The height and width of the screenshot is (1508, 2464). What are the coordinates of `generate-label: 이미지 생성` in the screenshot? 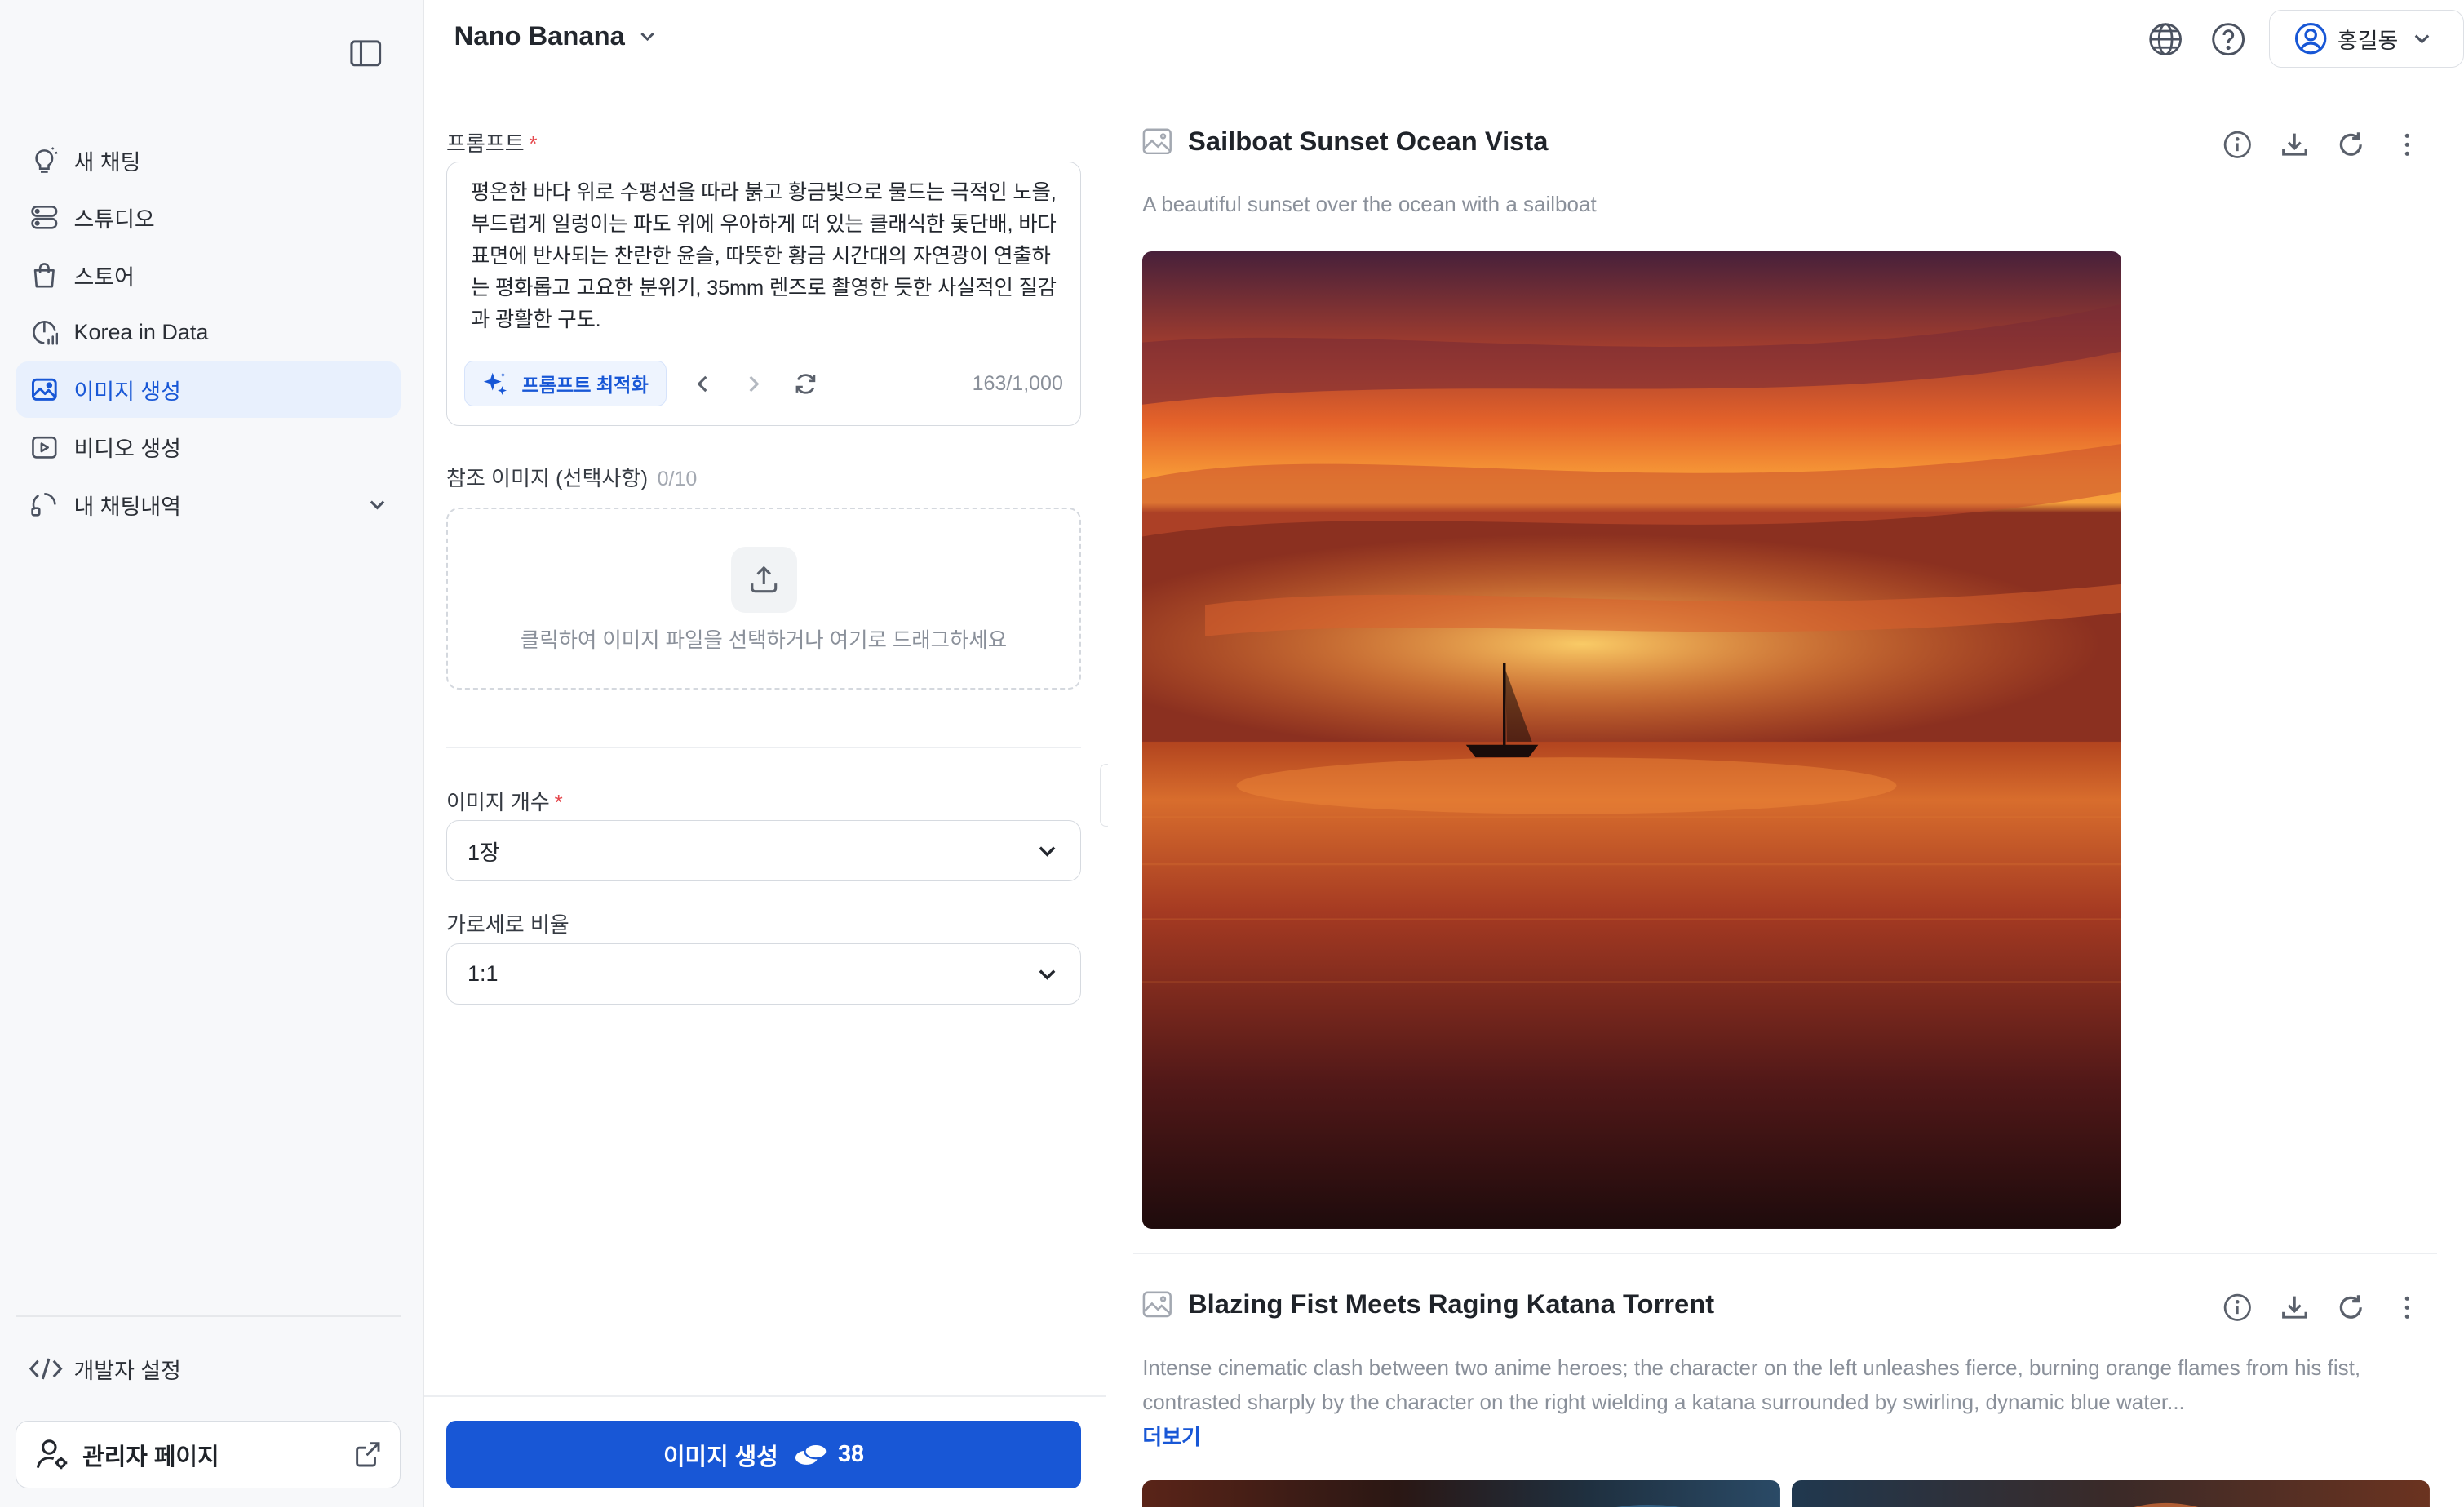 It's located at (720, 1457).